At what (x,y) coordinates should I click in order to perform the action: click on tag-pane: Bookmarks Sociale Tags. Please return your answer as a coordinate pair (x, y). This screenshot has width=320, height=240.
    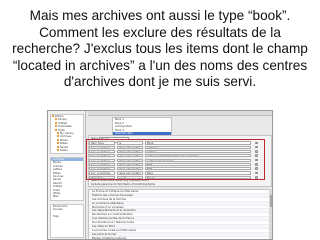
    Looking at the image, I should click on (67, 221).